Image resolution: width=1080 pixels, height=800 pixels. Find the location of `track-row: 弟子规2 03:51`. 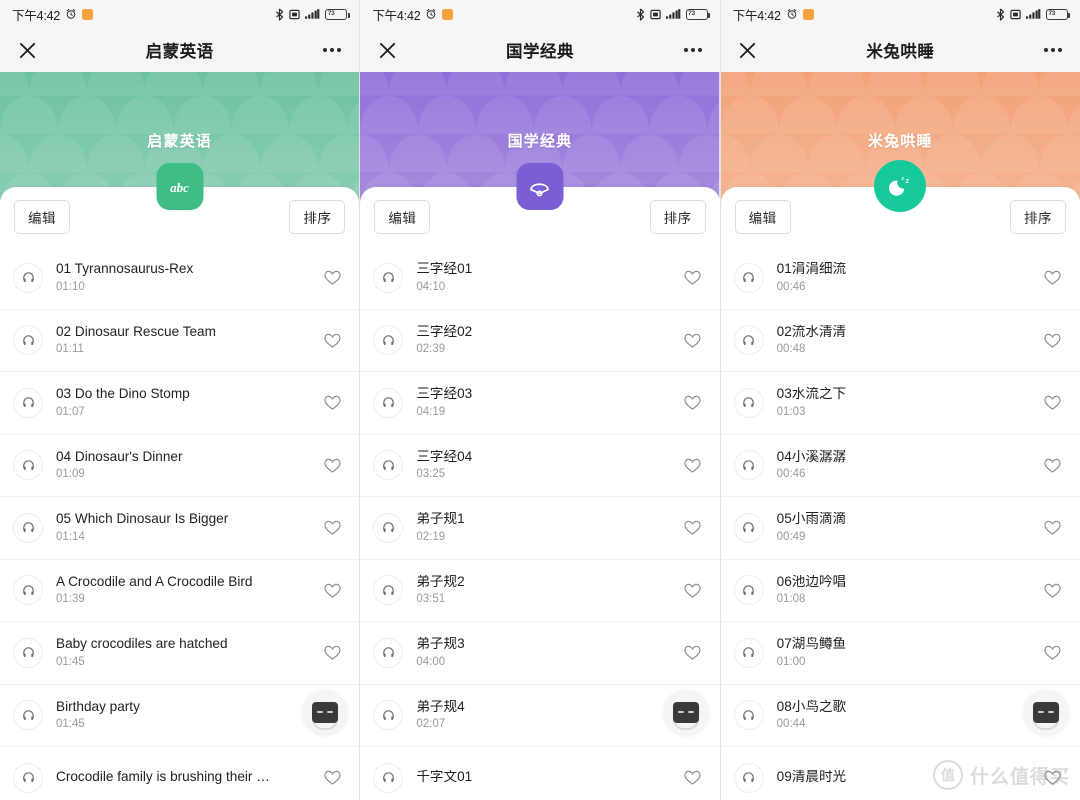

track-row: 弟子规2 03:51 is located at coordinates (540, 591).